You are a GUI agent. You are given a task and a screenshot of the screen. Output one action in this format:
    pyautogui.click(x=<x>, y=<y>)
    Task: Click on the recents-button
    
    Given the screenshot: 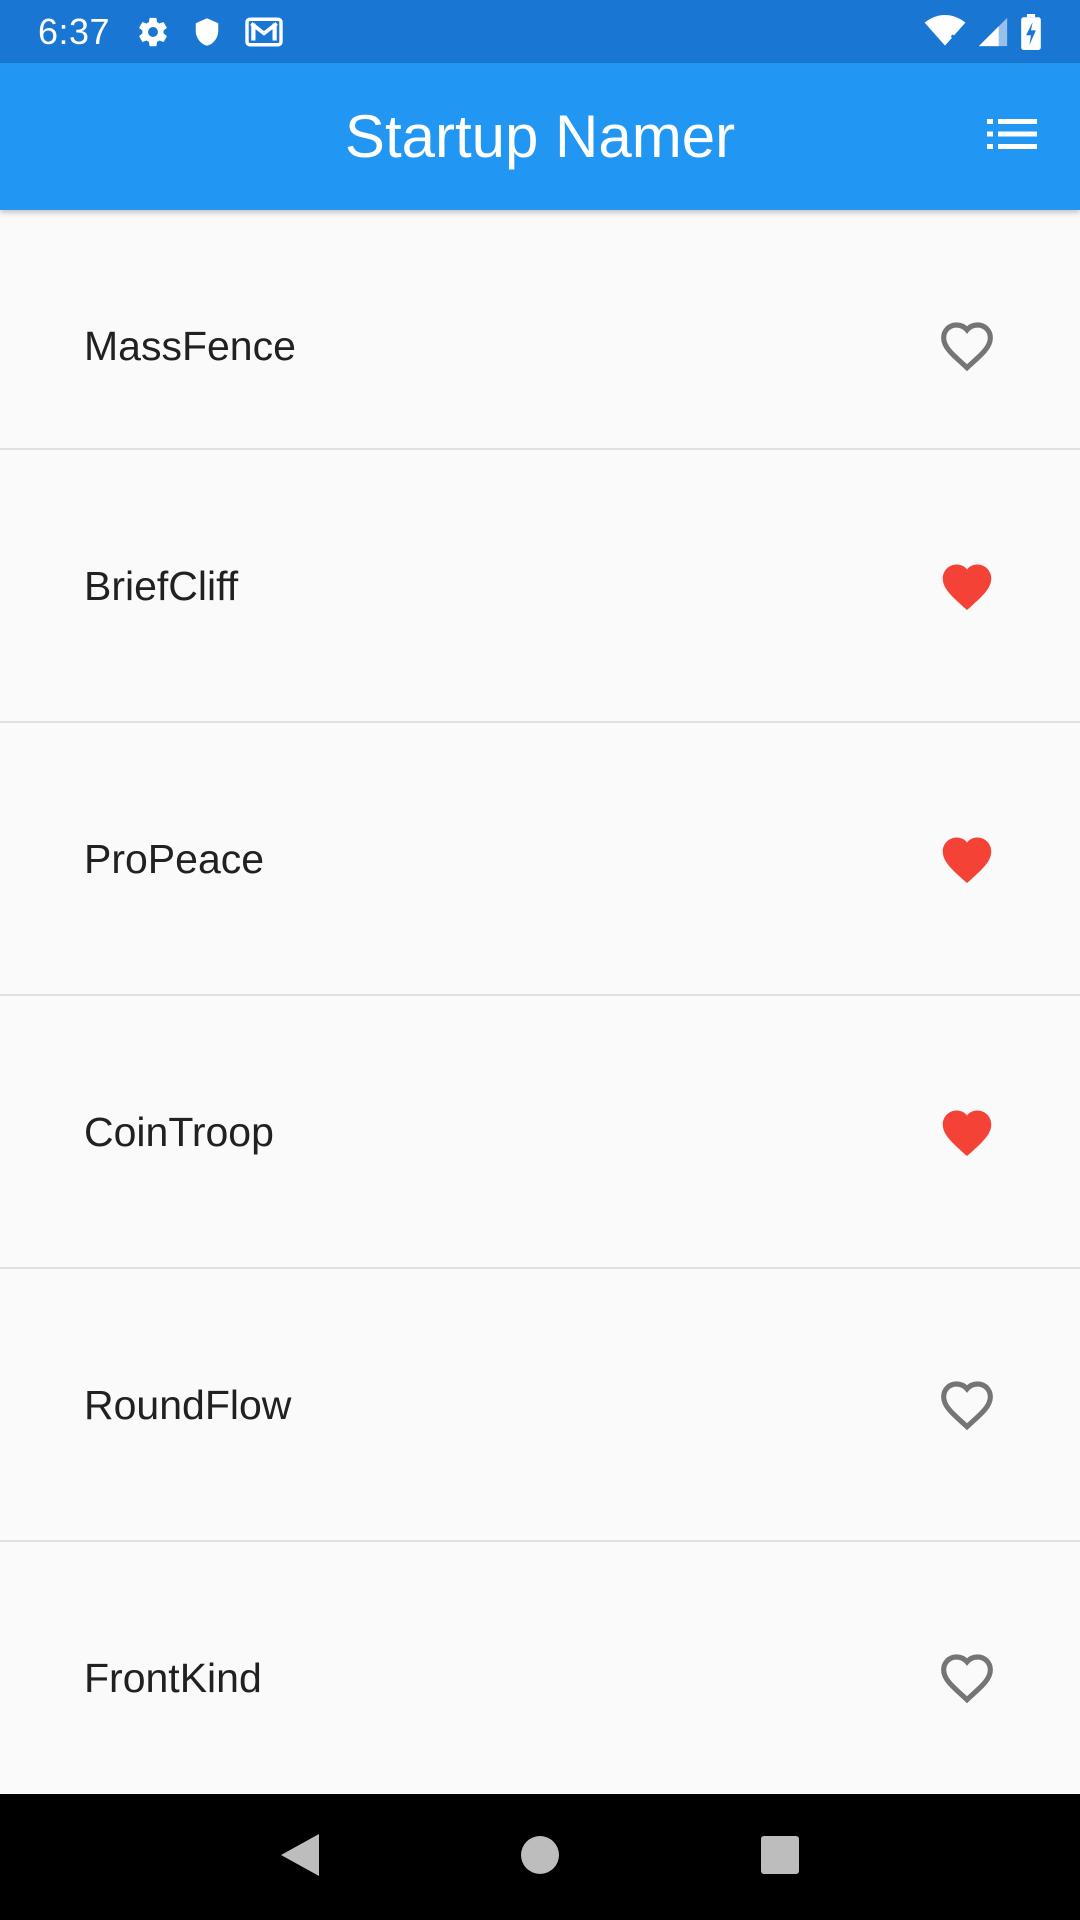 What is the action you would take?
    pyautogui.click(x=780, y=1857)
    